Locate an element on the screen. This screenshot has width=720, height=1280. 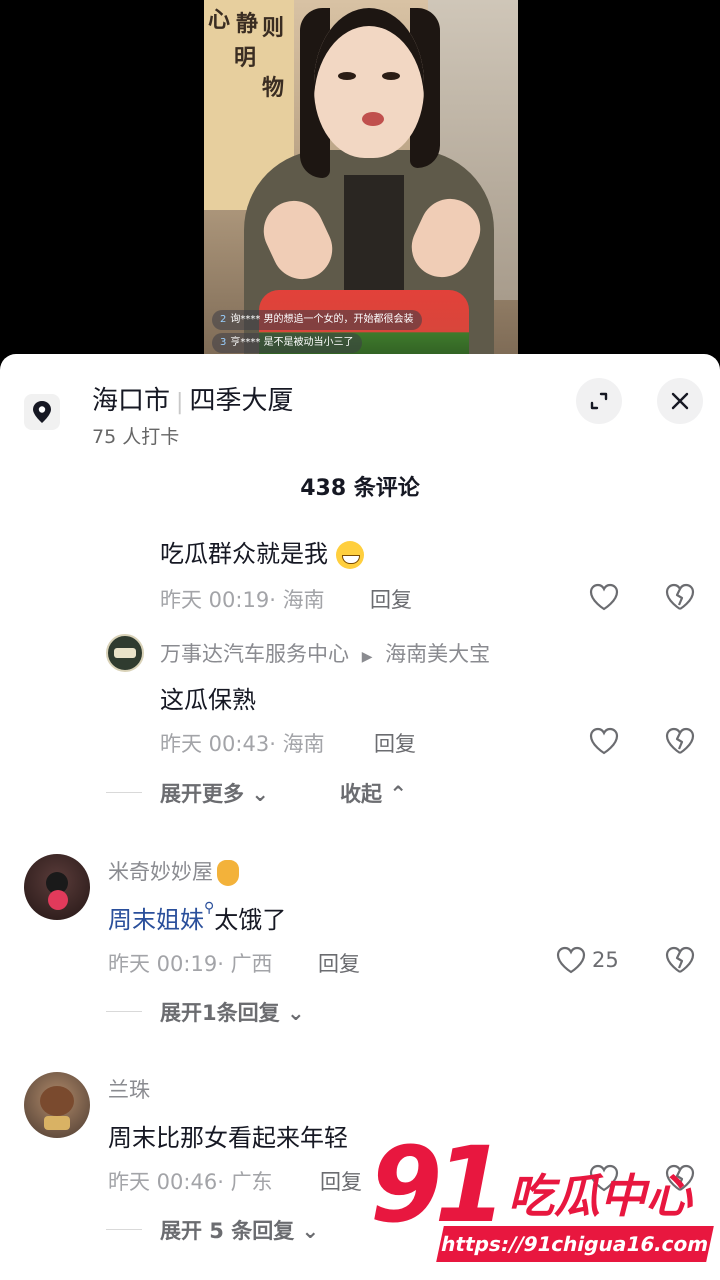
comment-author: 兰珠 is located at coordinates (129, 1089).